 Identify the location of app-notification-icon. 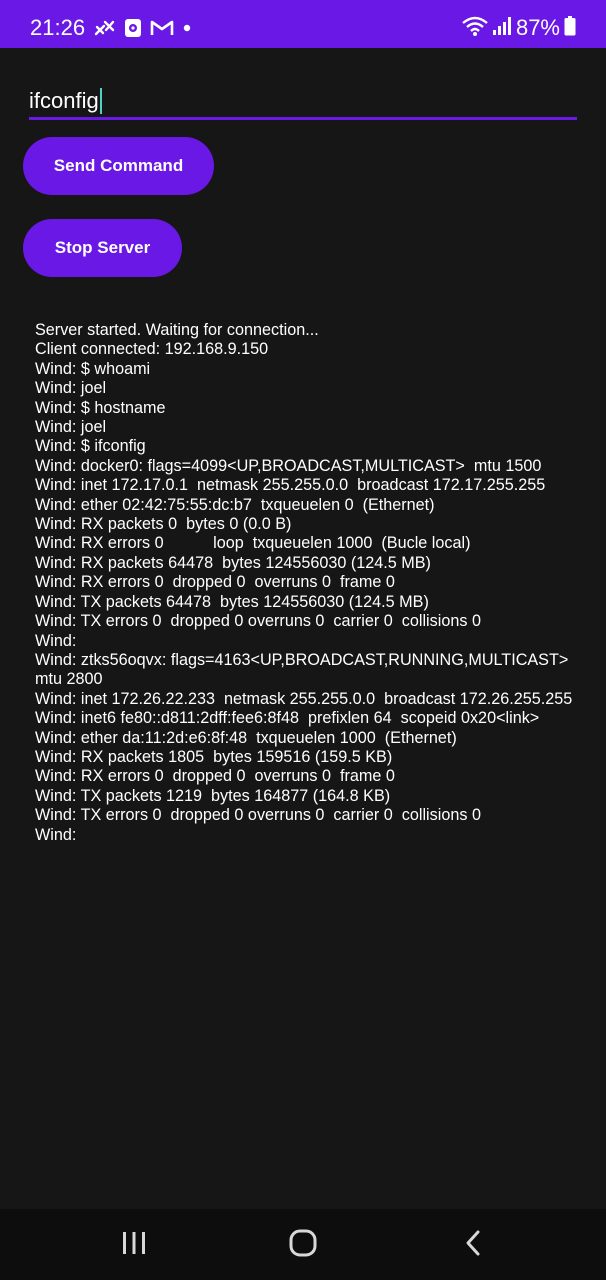
(133, 28).